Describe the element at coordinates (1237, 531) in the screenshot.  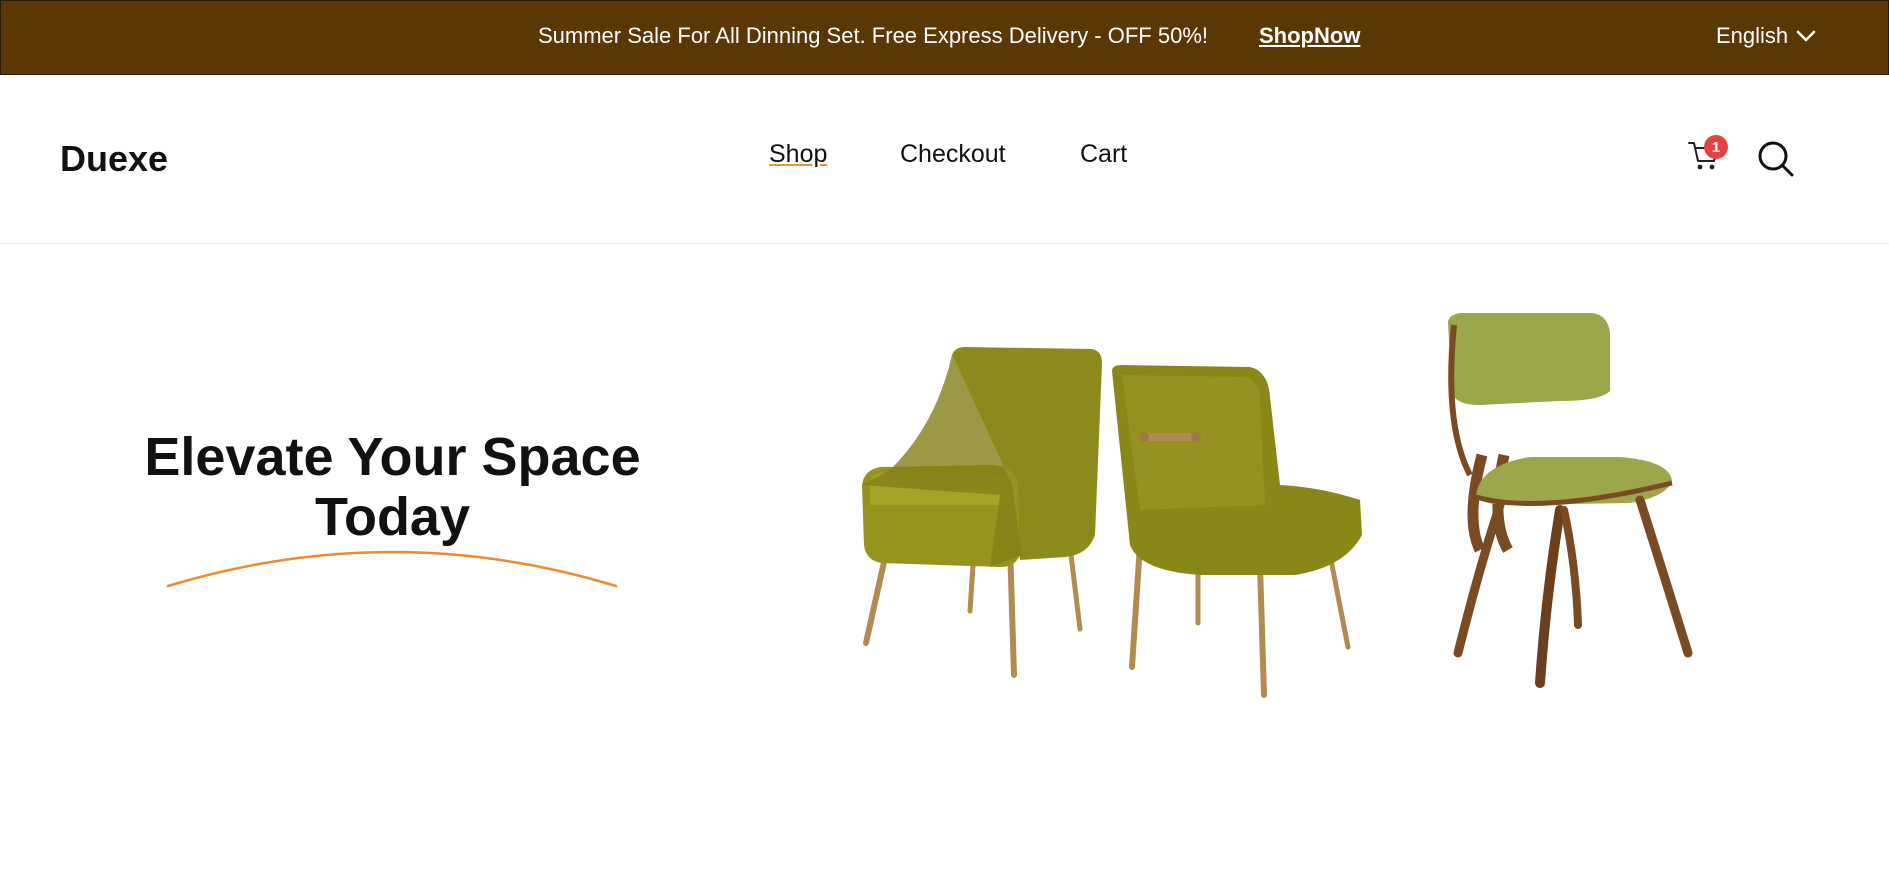
I see `velvet-chair-back` at that location.